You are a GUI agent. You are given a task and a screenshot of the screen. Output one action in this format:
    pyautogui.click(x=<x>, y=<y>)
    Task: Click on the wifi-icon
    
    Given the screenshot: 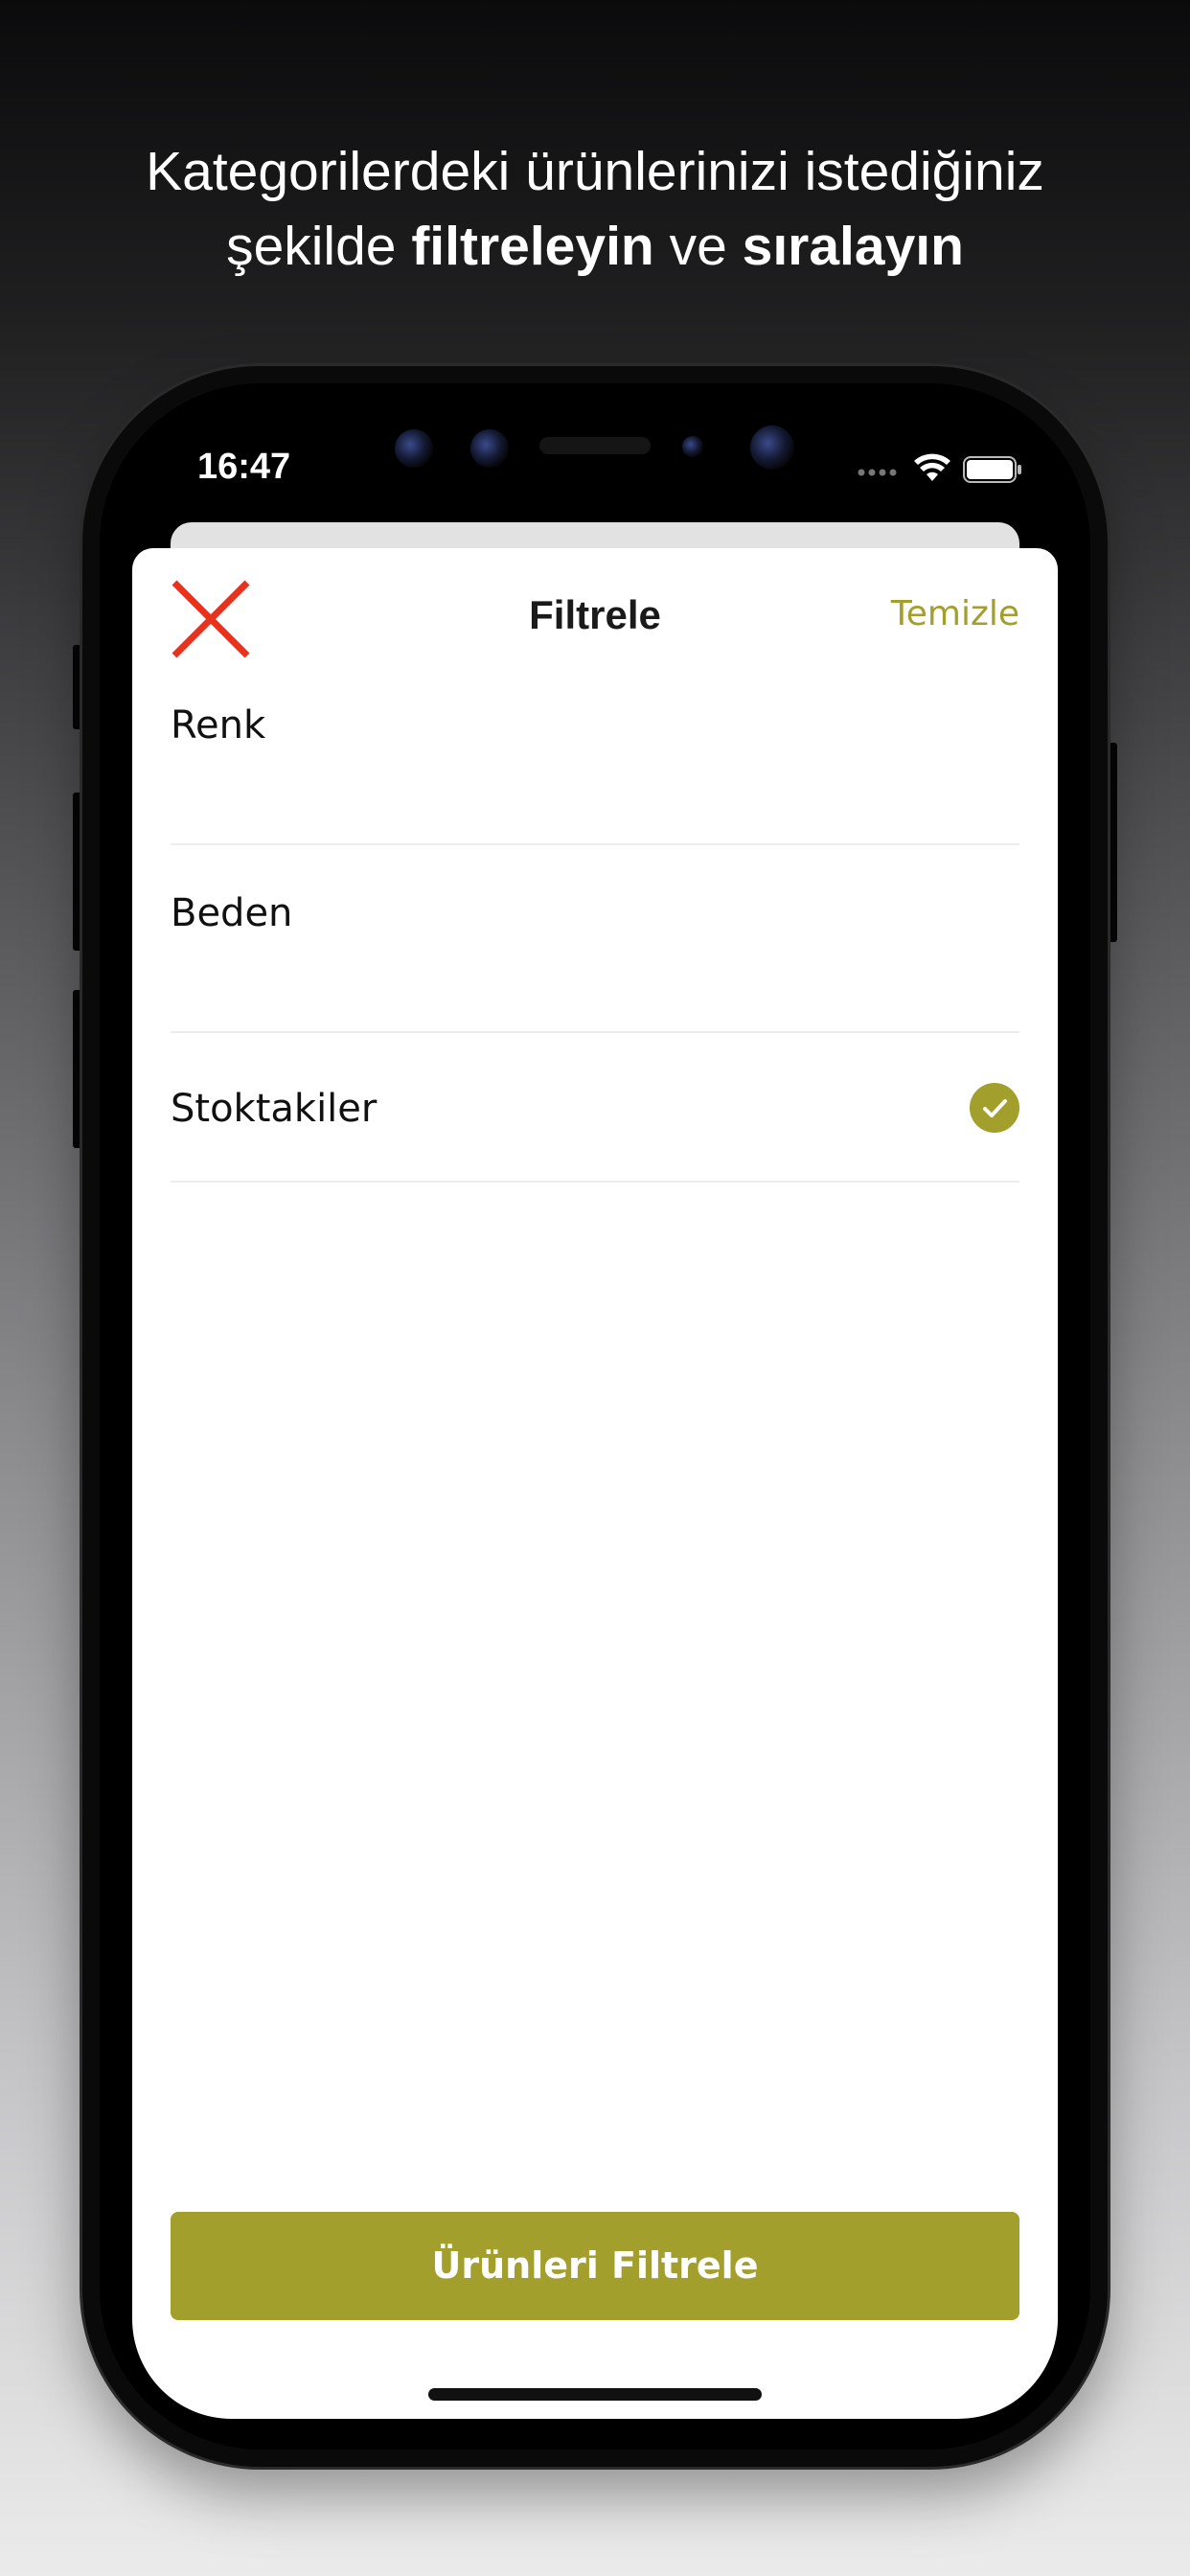 What is the action you would take?
    pyautogui.click(x=932, y=467)
    